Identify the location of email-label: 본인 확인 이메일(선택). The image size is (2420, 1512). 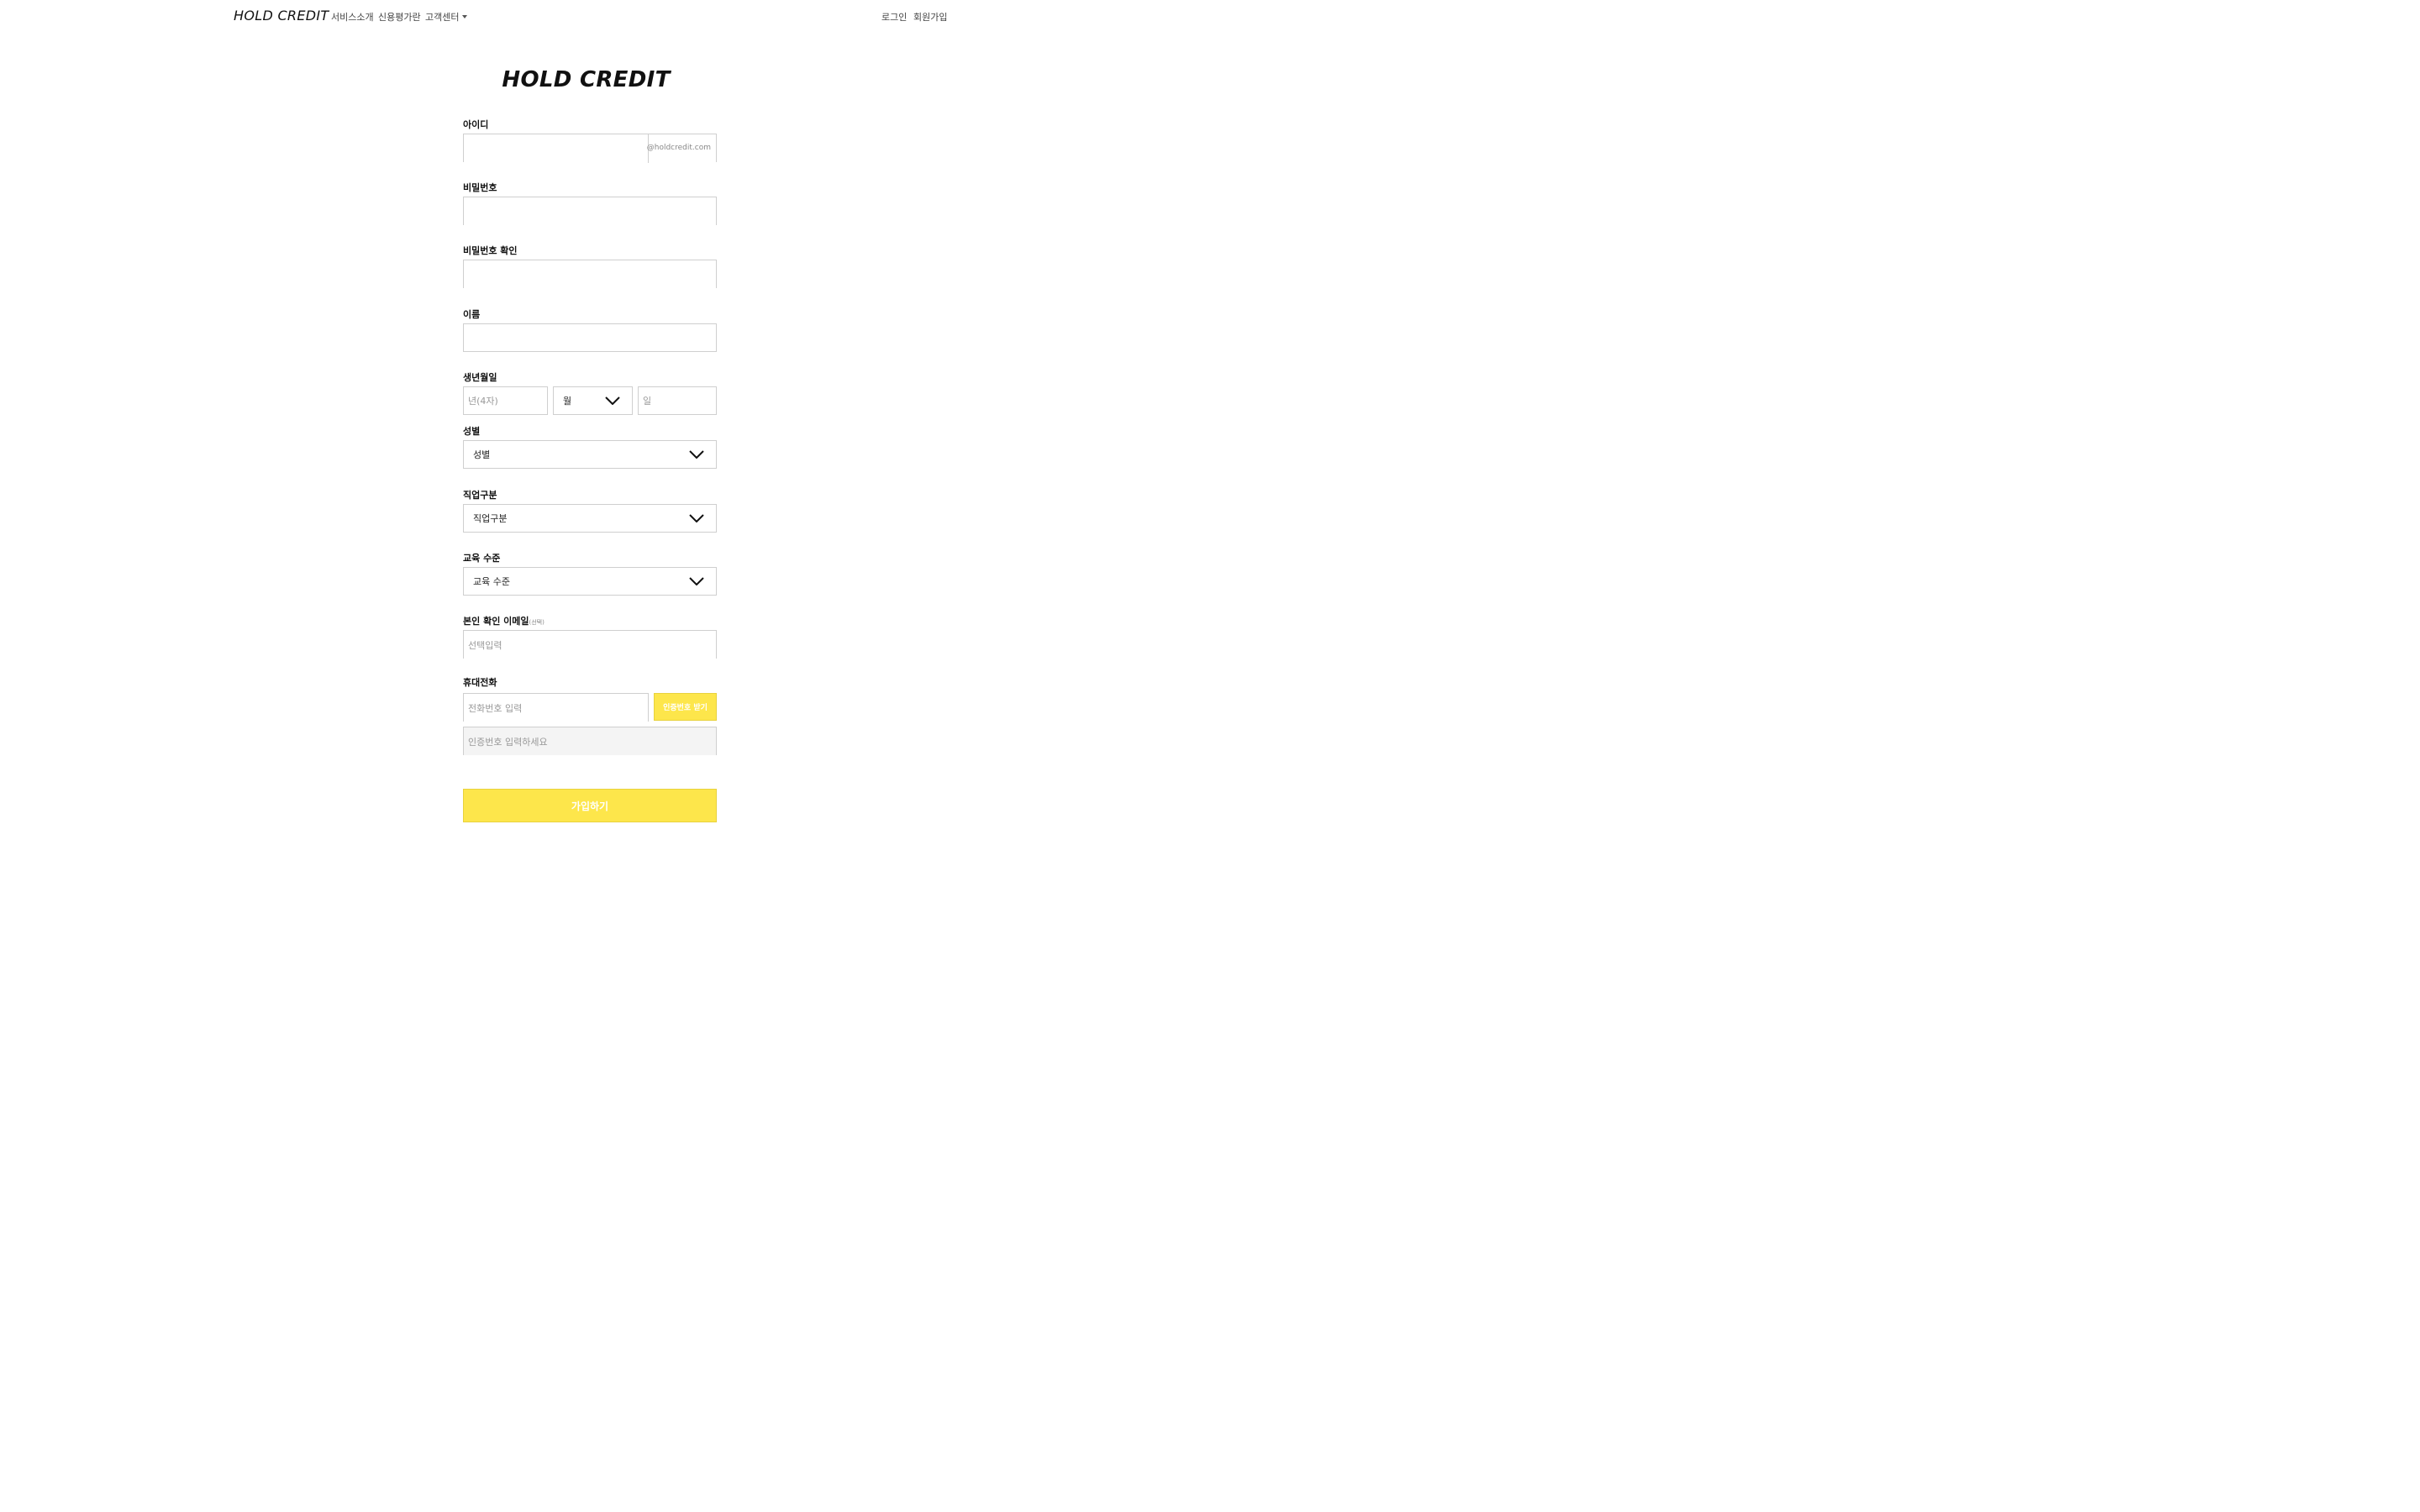
(503, 620).